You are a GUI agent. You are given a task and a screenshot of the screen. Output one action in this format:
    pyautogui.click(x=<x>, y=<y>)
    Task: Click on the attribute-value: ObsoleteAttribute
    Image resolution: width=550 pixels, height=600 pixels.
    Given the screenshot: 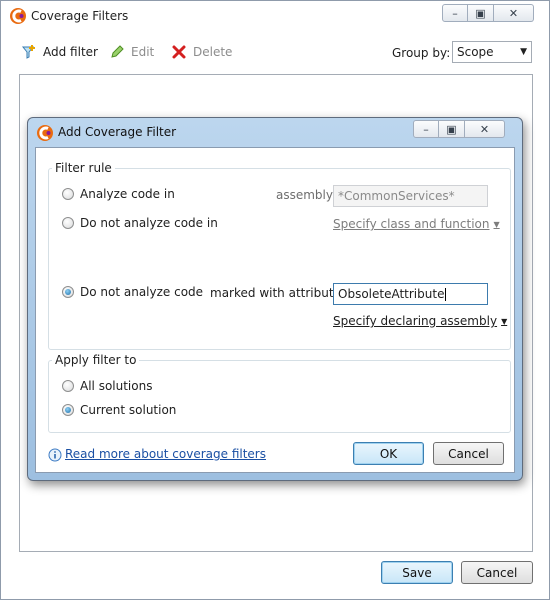 What is the action you would take?
    pyautogui.click(x=391, y=294)
    